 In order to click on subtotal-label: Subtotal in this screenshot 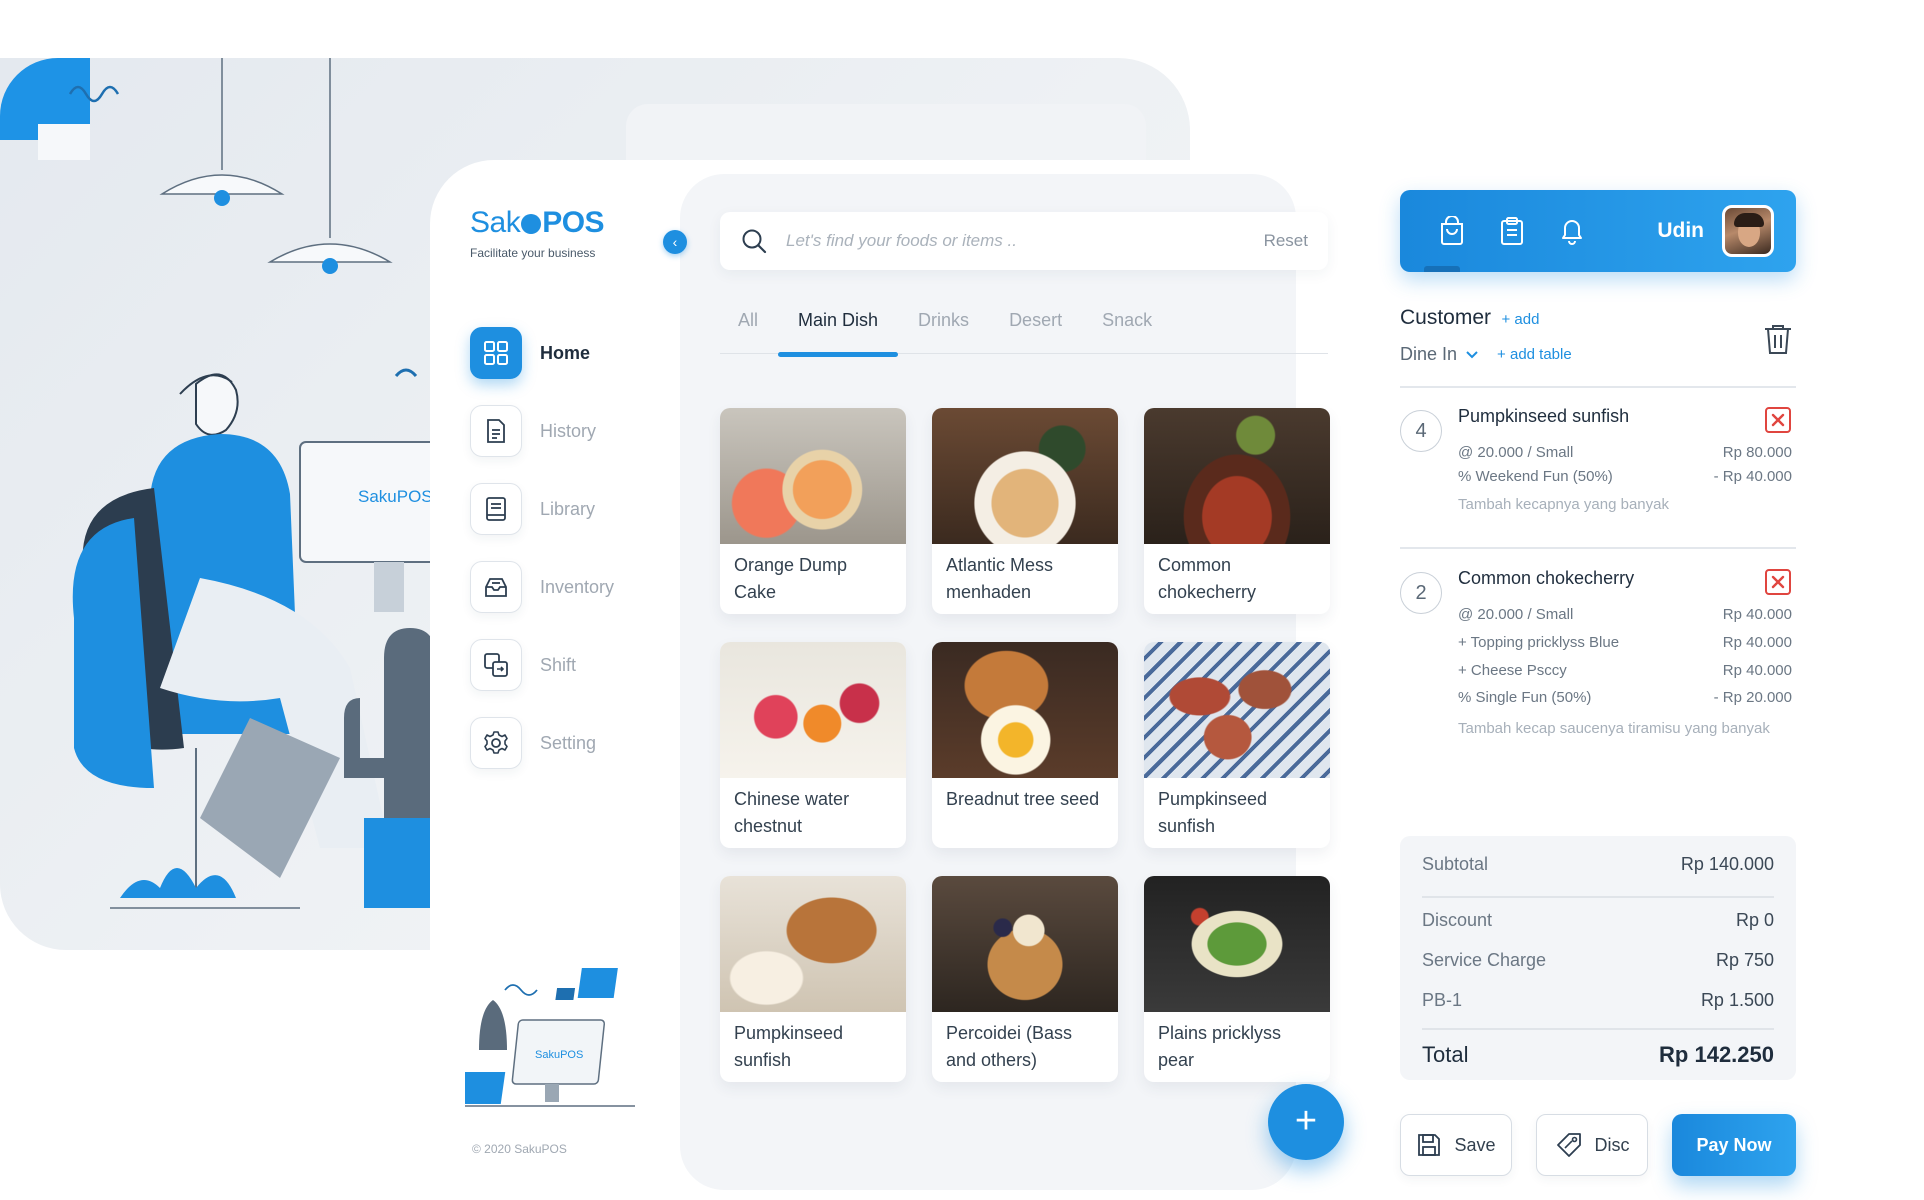, I will do `click(1455, 864)`.